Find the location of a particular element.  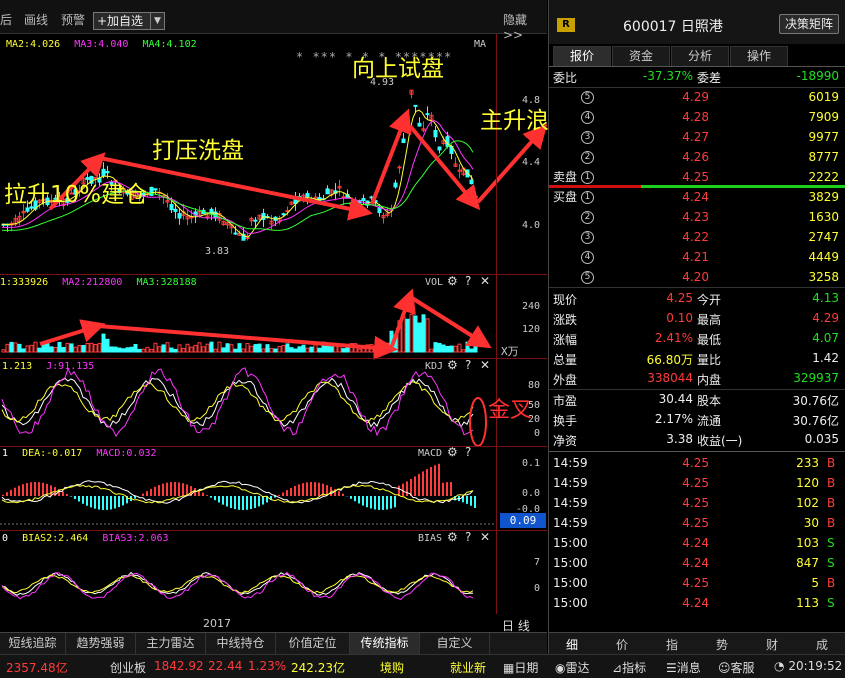

bid-price: 4.21 is located at coordinates (695, 257).